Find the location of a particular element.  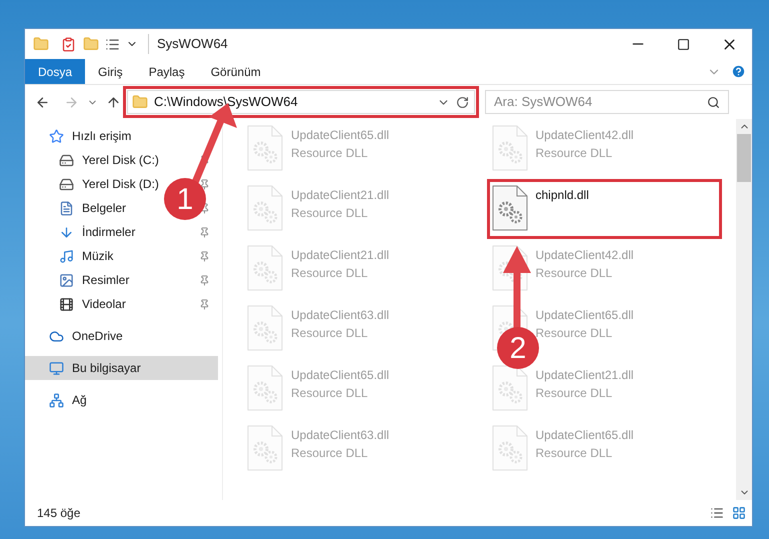

properties-icon is located at coordinates (68, 44).